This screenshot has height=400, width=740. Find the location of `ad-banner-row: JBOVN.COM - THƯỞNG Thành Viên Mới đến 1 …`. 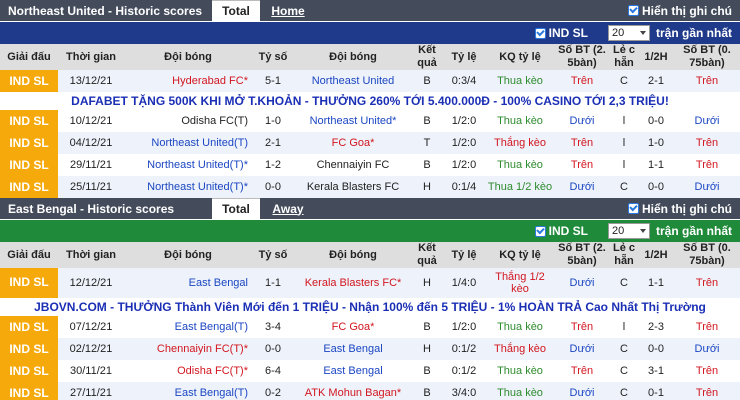

ad-banner-row: JBOVN.COM - THƯỞNG Thành Viên Mới đến 1 … is located at coordinates (370, 307).